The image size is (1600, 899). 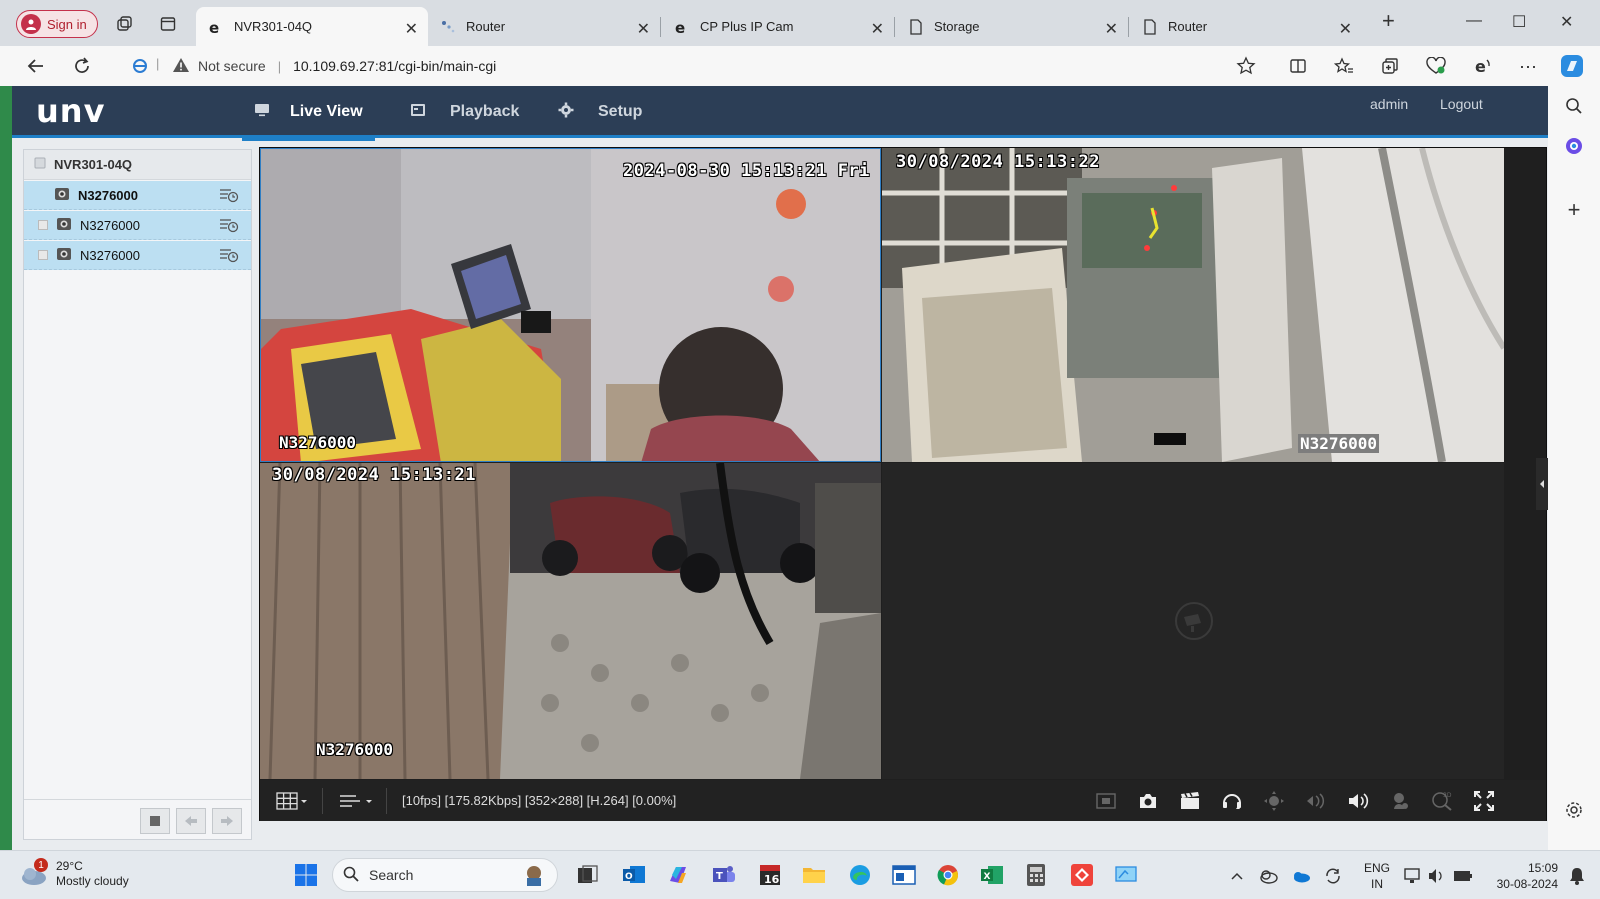 I want to click on record-clip-icon, so click(x=1190, y=801).